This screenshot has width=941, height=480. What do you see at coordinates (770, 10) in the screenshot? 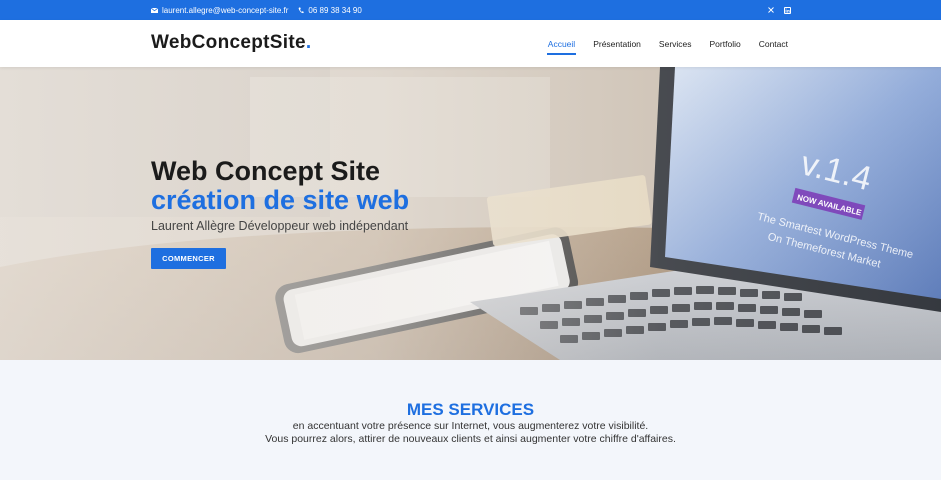
I see `social-x-icon` at bounding box center [770, 10].